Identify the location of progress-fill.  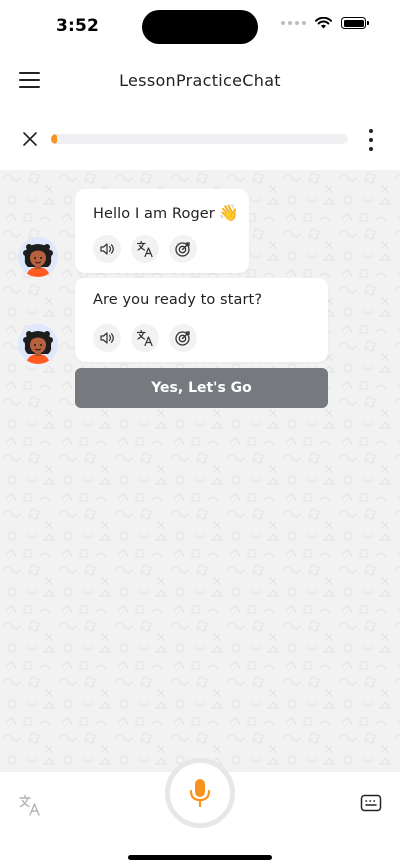
(54, 139).